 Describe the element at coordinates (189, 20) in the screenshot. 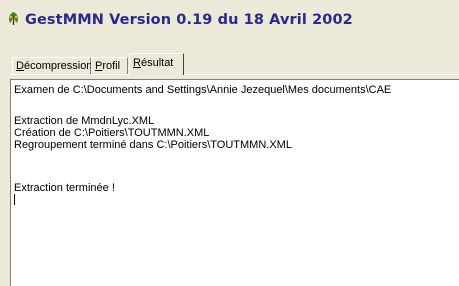

I see `window-title: GestMMN Version 0.19 du 18 Avril 2002` at that location.